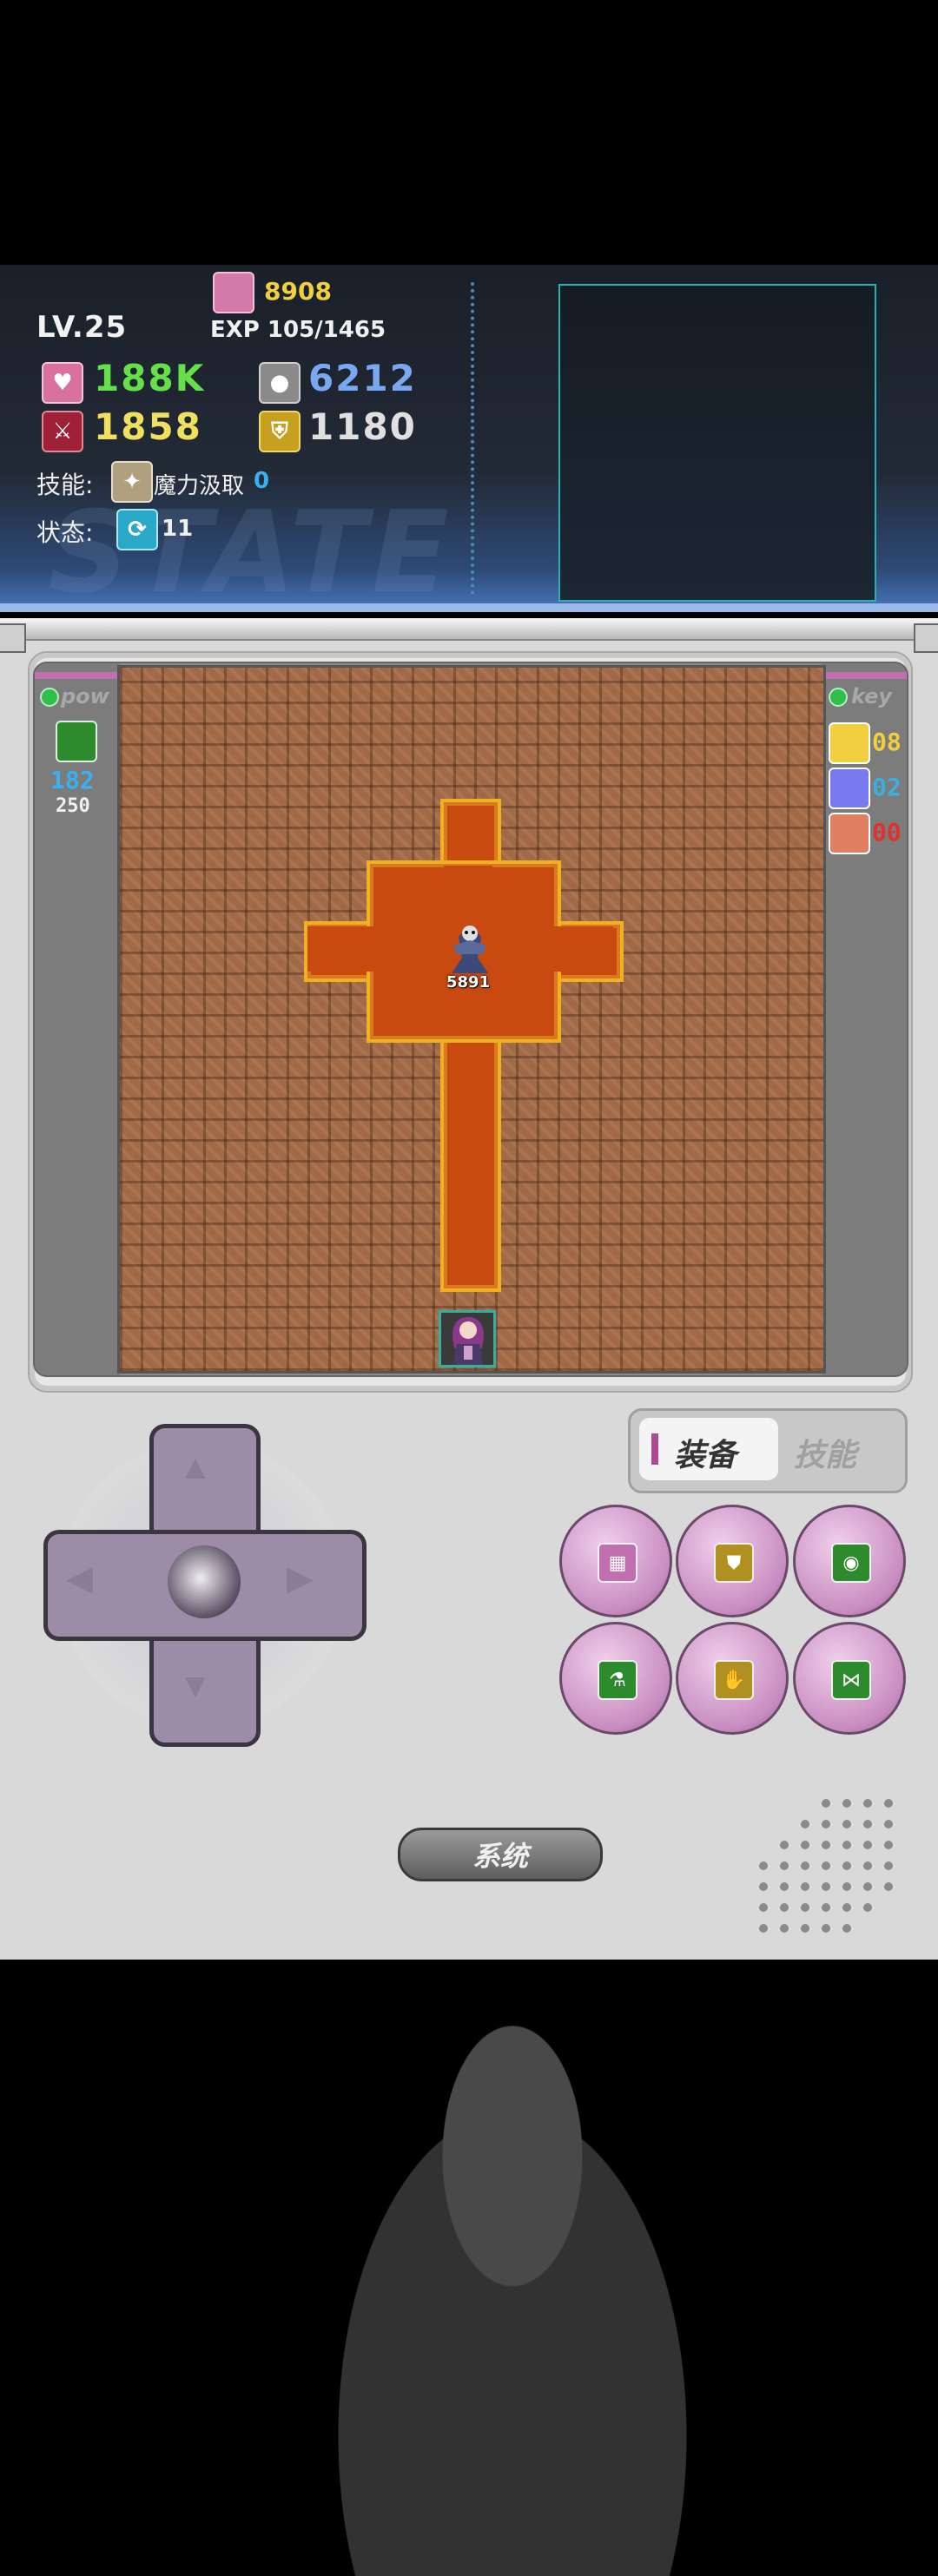  What do you see at coordinates (470, 948) in the screenshot?
I see `boss-sprite` at bounding box center [470, 948].